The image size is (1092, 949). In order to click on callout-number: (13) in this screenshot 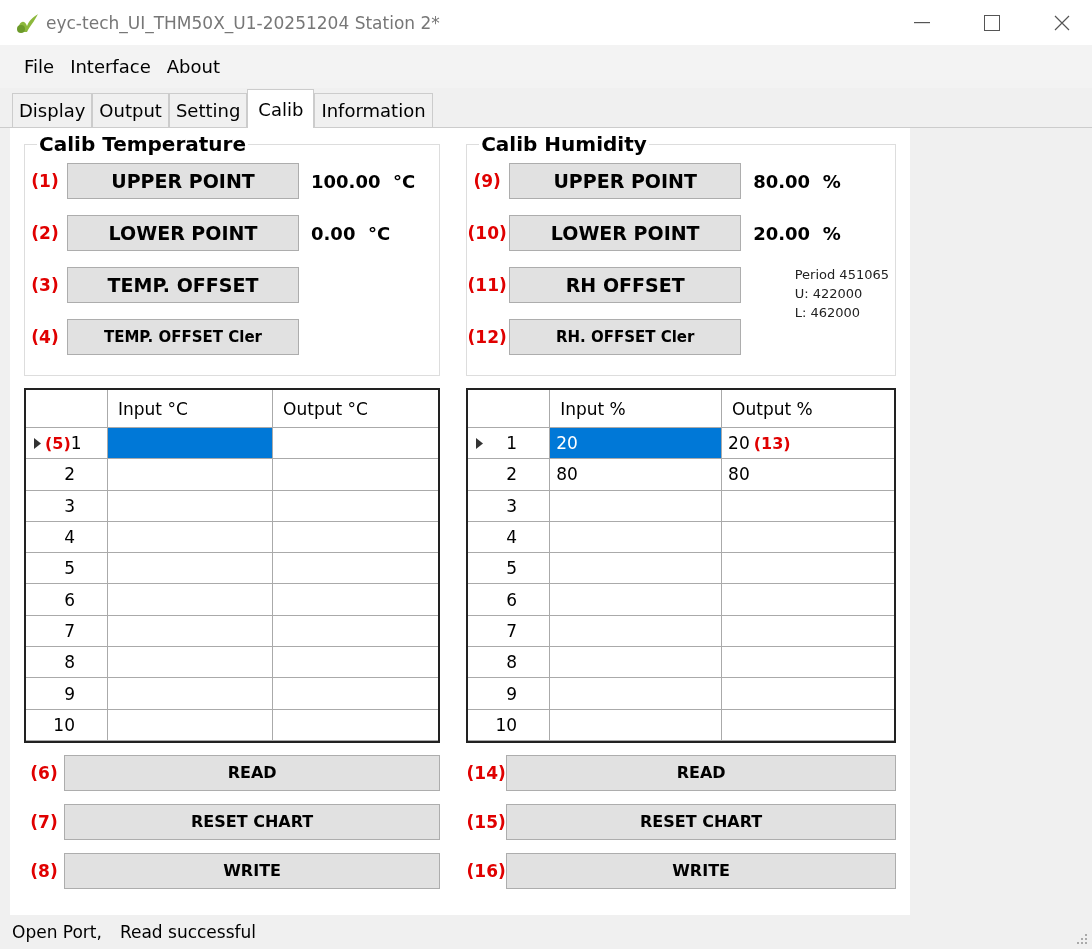, I will do `click(772, 443)`.